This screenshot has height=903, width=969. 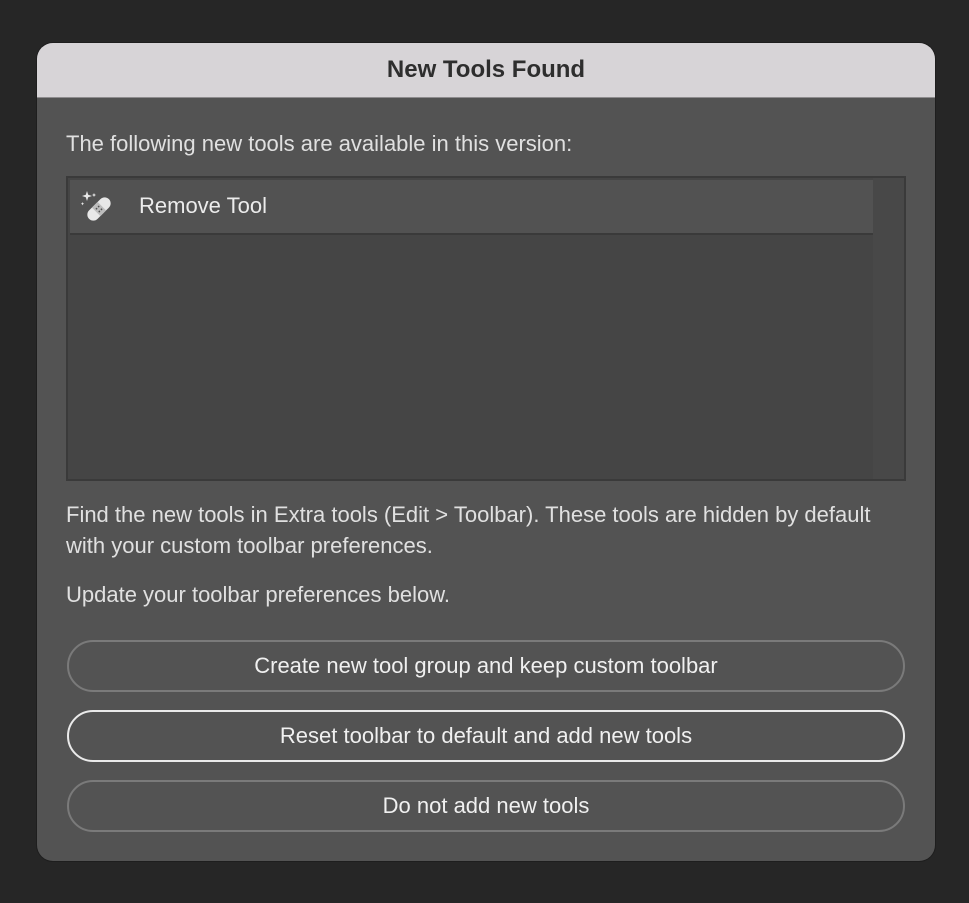 I want to click on dialog-title: New Tools Found, so click(x=486, y=69).